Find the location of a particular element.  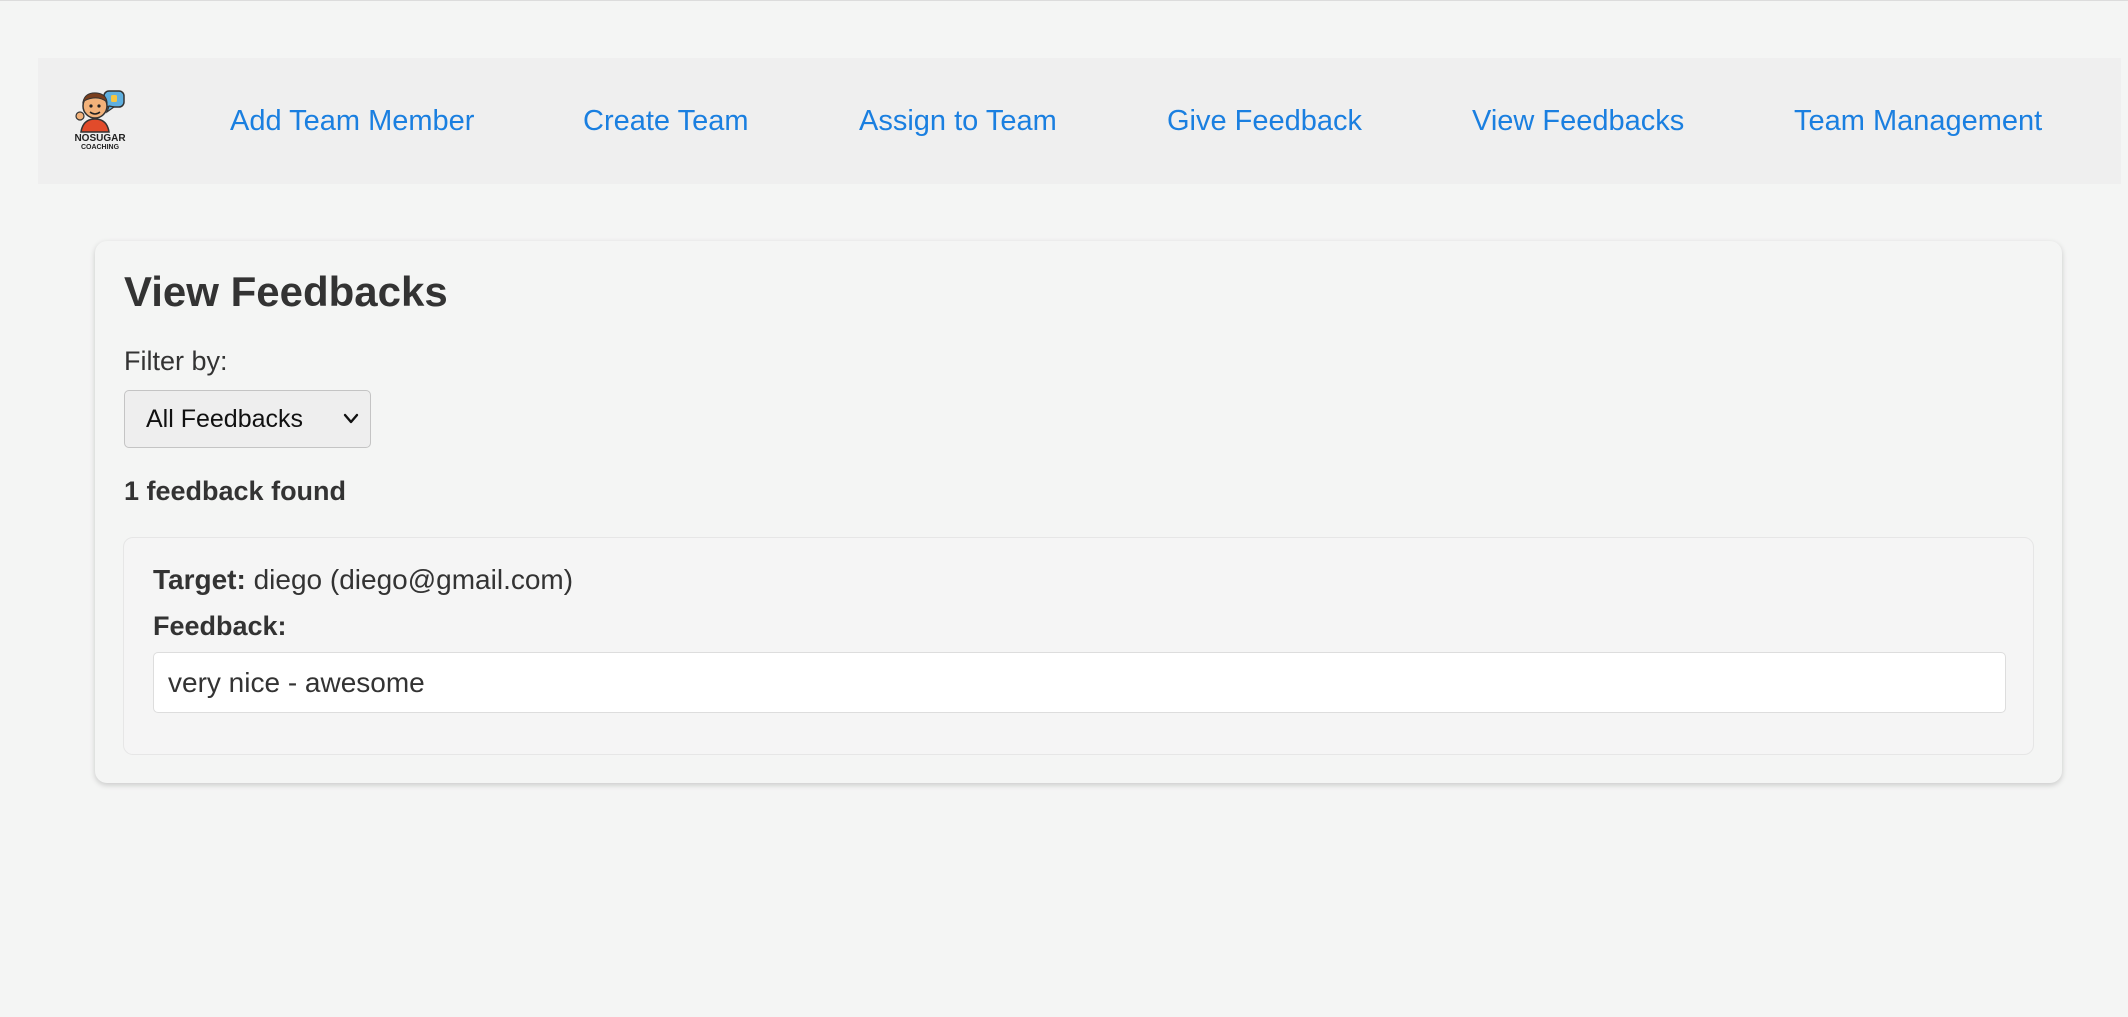

feedback-count: 1 feedback found is located at coordinates (235, 491).